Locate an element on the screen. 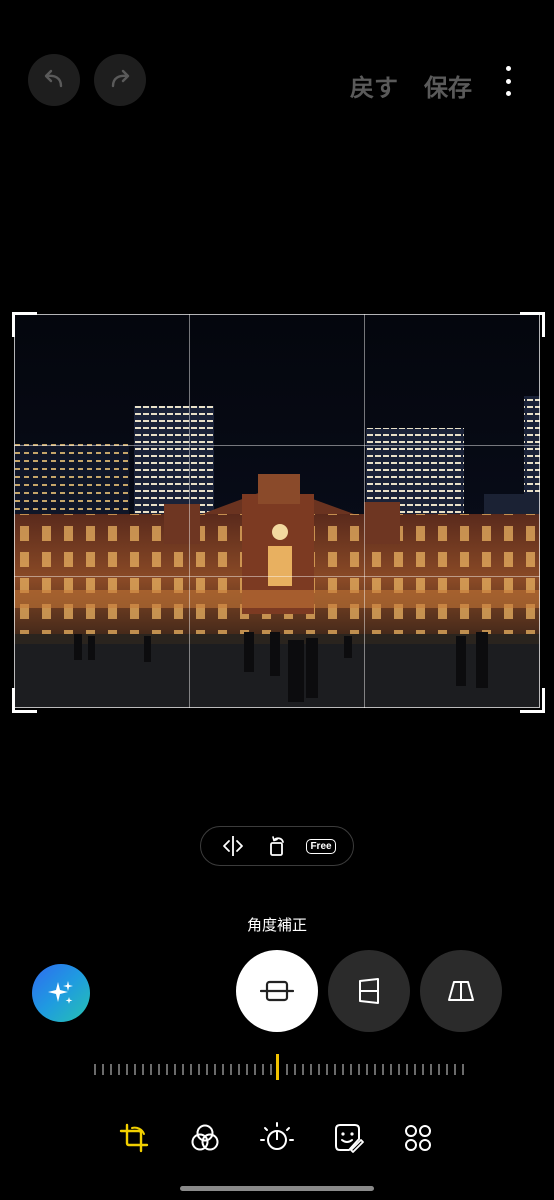  angle-slider is located at coordinates (278, 1067).